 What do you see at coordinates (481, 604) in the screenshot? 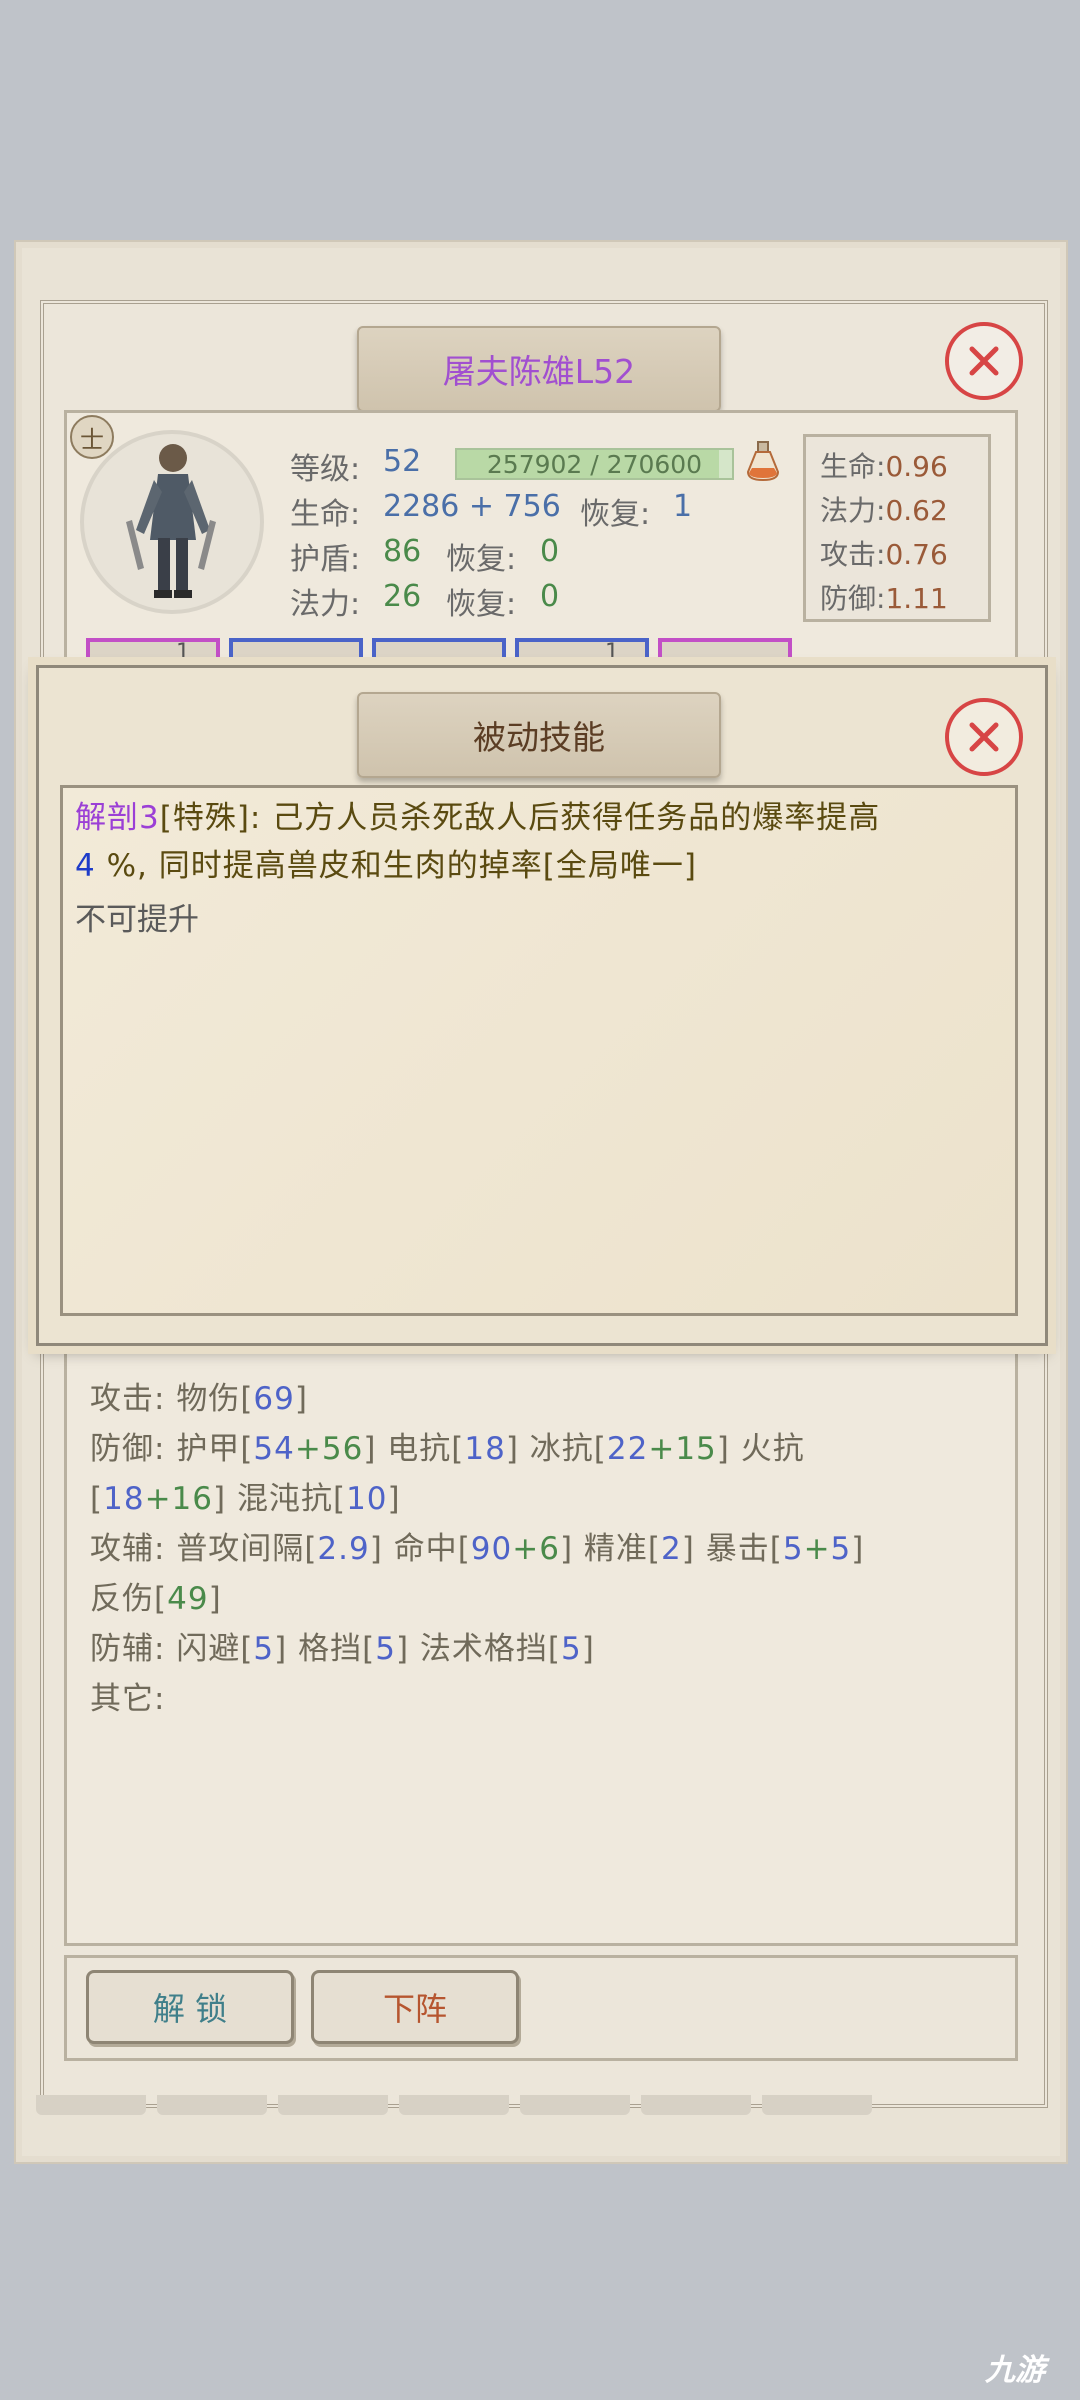
I see `mana-regen-label: 恢复:` at bounding box center [481, 604].